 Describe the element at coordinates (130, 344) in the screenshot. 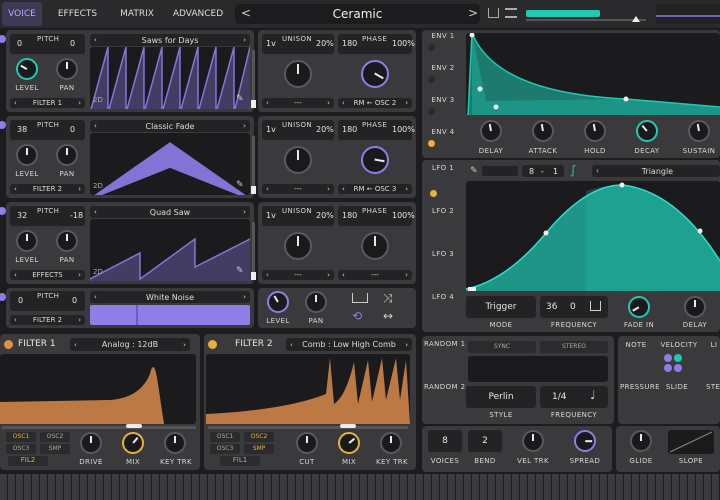

I see `filter1-type-select: ‹ Analog : 12dB ›` at that location.